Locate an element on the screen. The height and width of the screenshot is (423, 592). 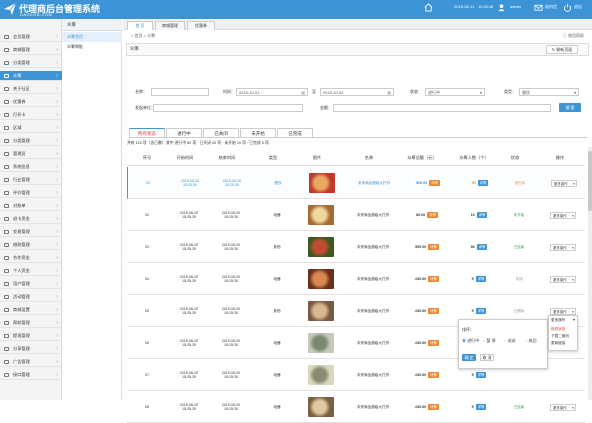
sidebar-item: 对账单 › is located at coordinates (31, 206).